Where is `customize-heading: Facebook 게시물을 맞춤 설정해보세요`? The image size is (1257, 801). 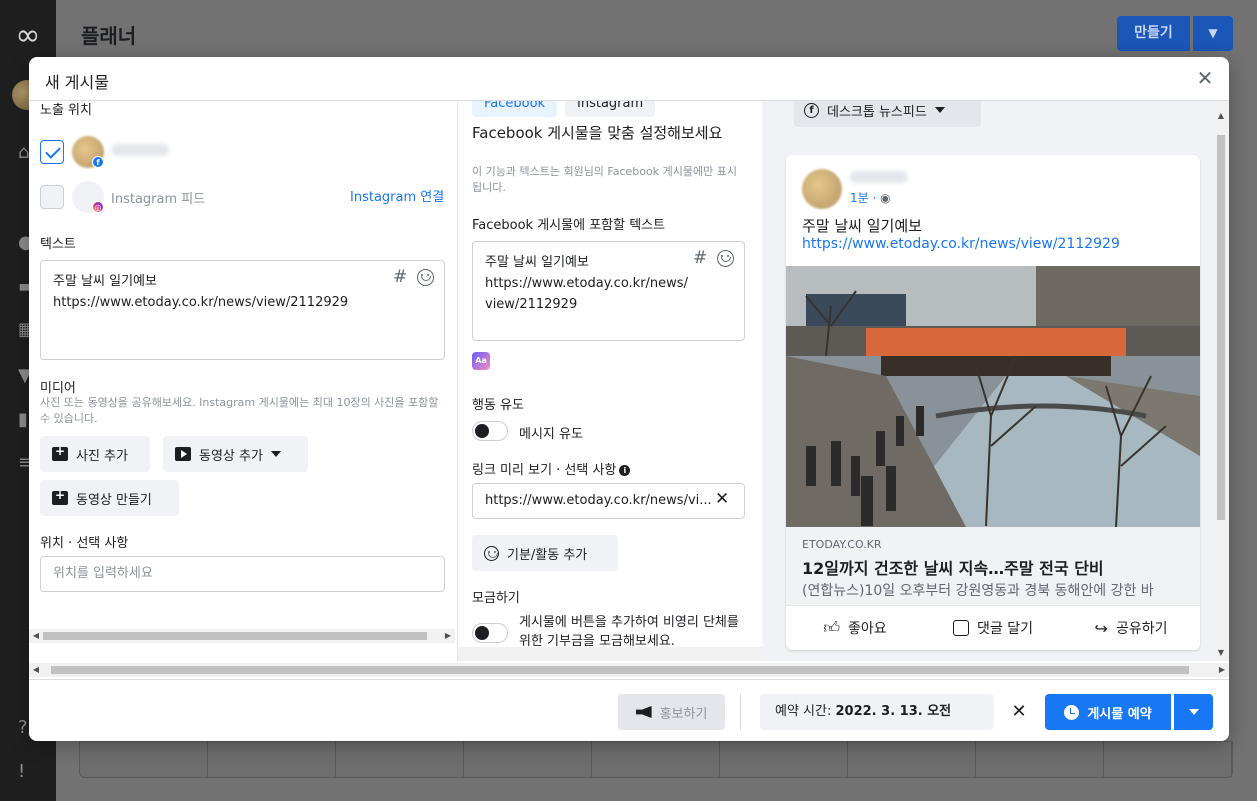 customize-heading: Facebook 게시물을 맞춤 설정해보세요 is located at coordinates (597, 133).